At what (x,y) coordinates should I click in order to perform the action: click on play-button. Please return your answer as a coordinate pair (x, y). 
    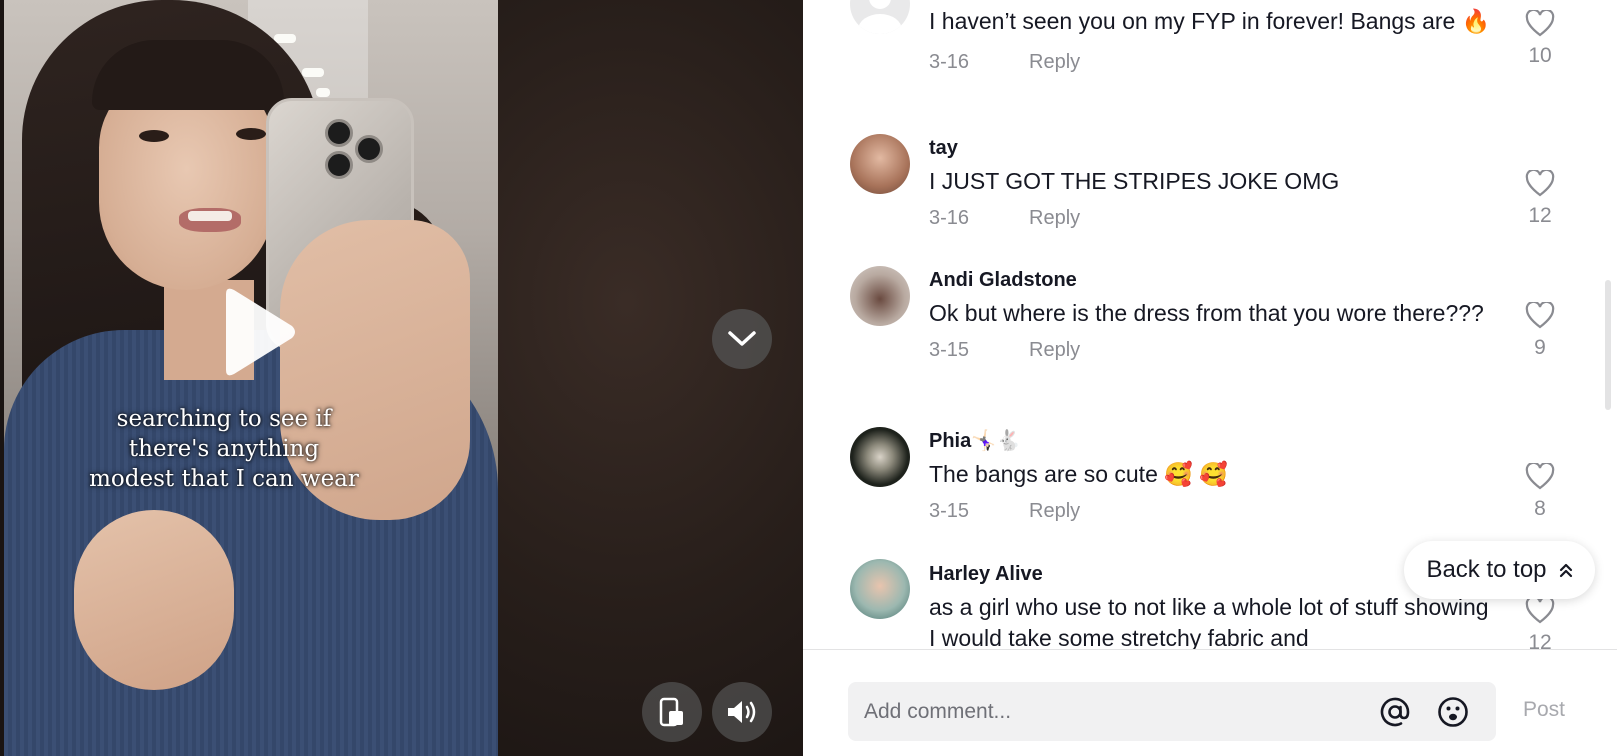
    Looking at the image, I should click on (258, 332).